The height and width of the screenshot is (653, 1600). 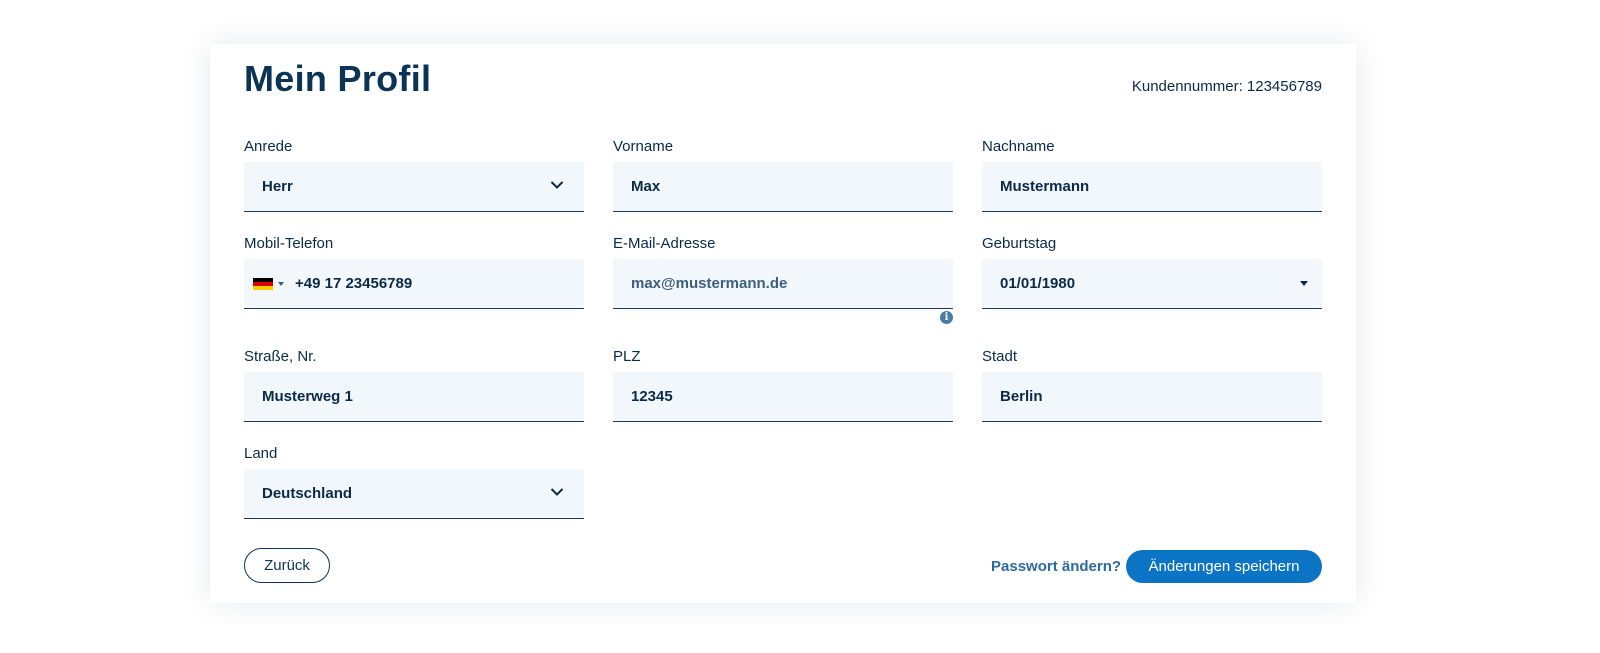 What do you see at coordinates (646, 186) in the screenshot?
I see `first-name-value: Max` at bounding box center [646, 186].